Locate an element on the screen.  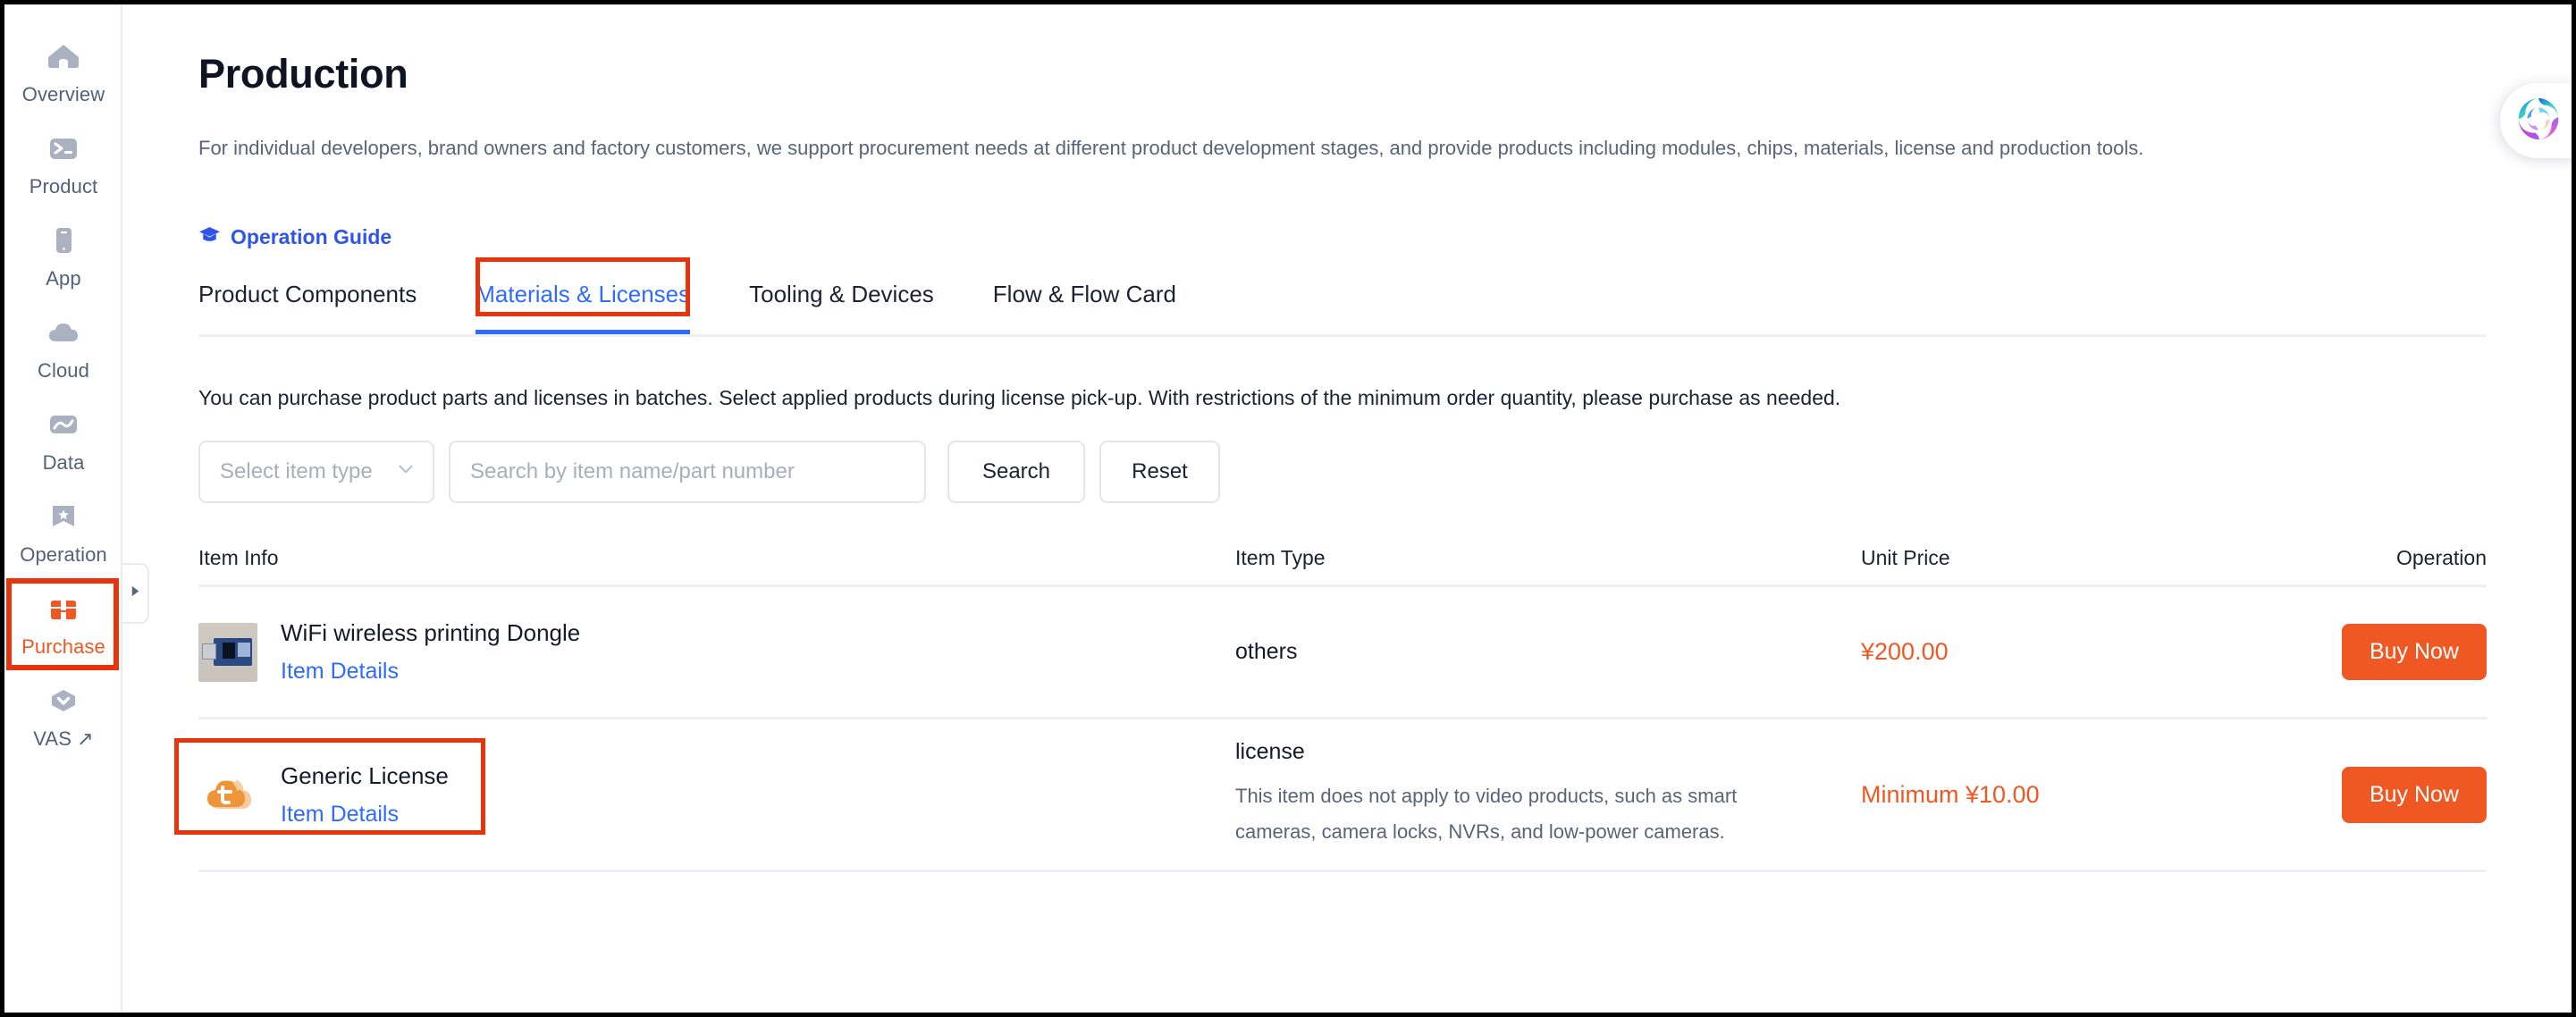
tuya-cloud-icon is located at coordinates (228, 795).